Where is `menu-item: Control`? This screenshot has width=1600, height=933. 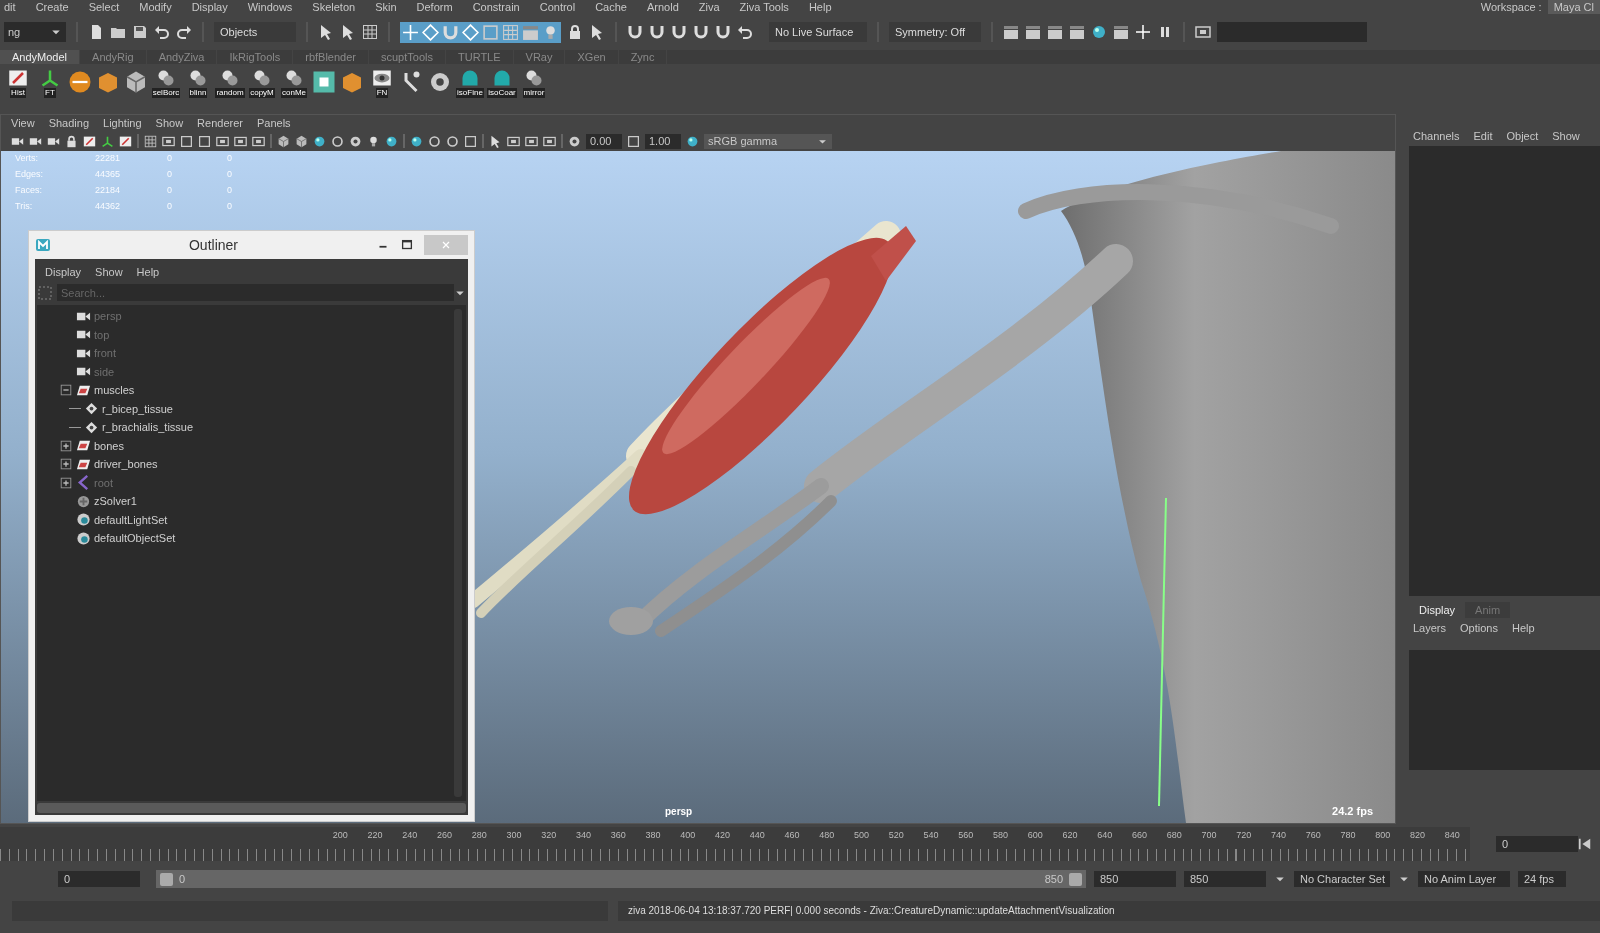 menu-item: Control is located at coordinates (557, 7).